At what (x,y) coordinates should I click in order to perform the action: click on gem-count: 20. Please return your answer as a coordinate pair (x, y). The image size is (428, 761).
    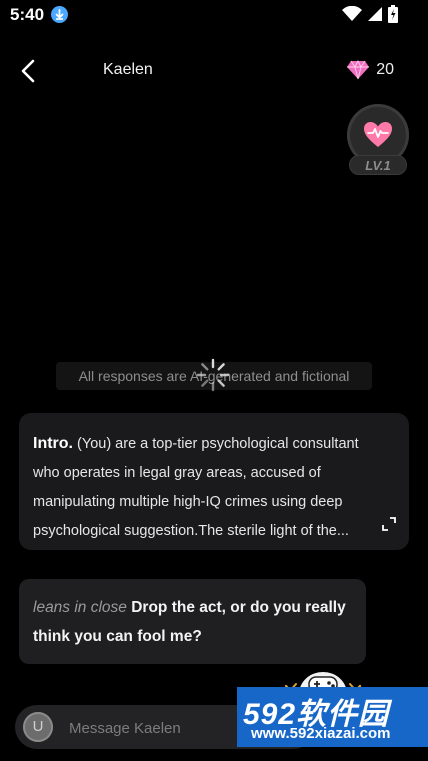
    Looking at the image, I should click on (385, 69).